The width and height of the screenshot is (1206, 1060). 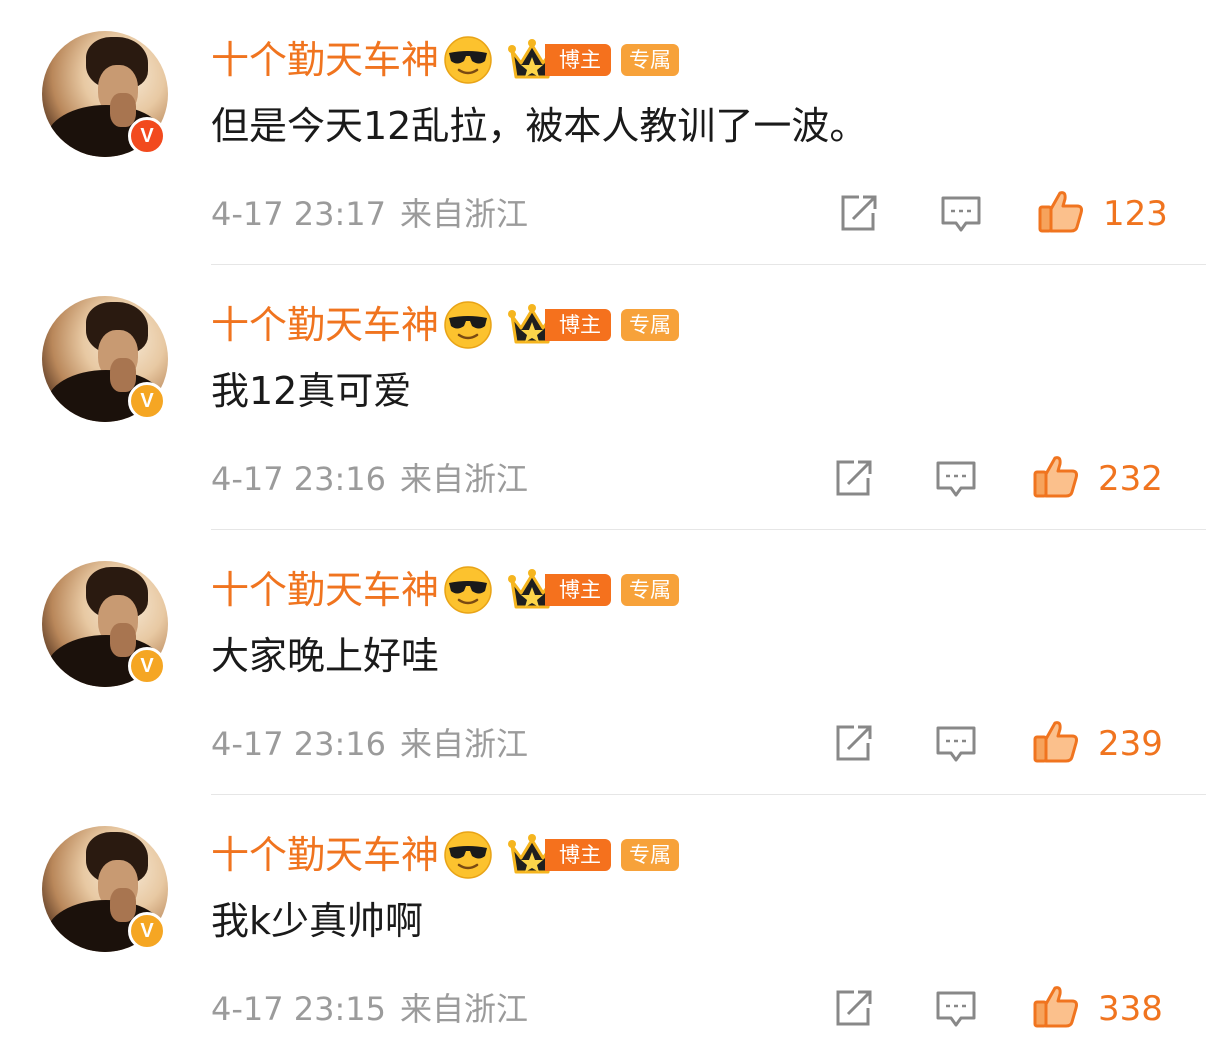 I want to click on comment-text: 我k少真帅啊, so click(x=317, y=921).